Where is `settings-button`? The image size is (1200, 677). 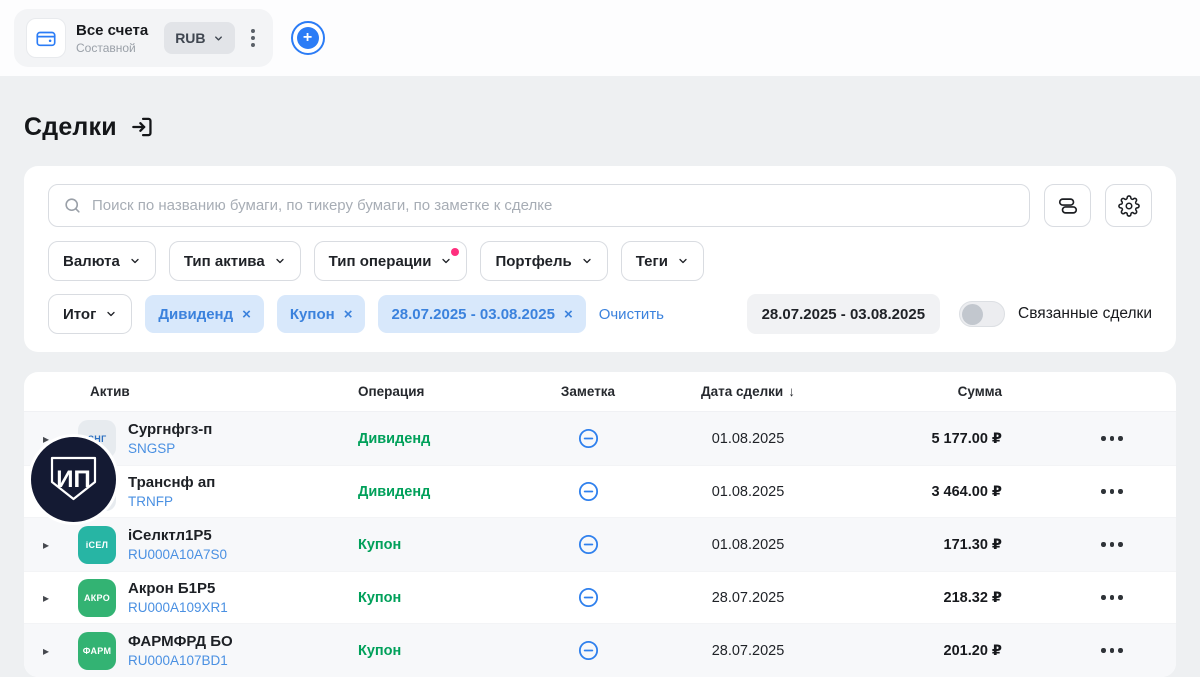
settings-button is located at coordinates (1128, 205).